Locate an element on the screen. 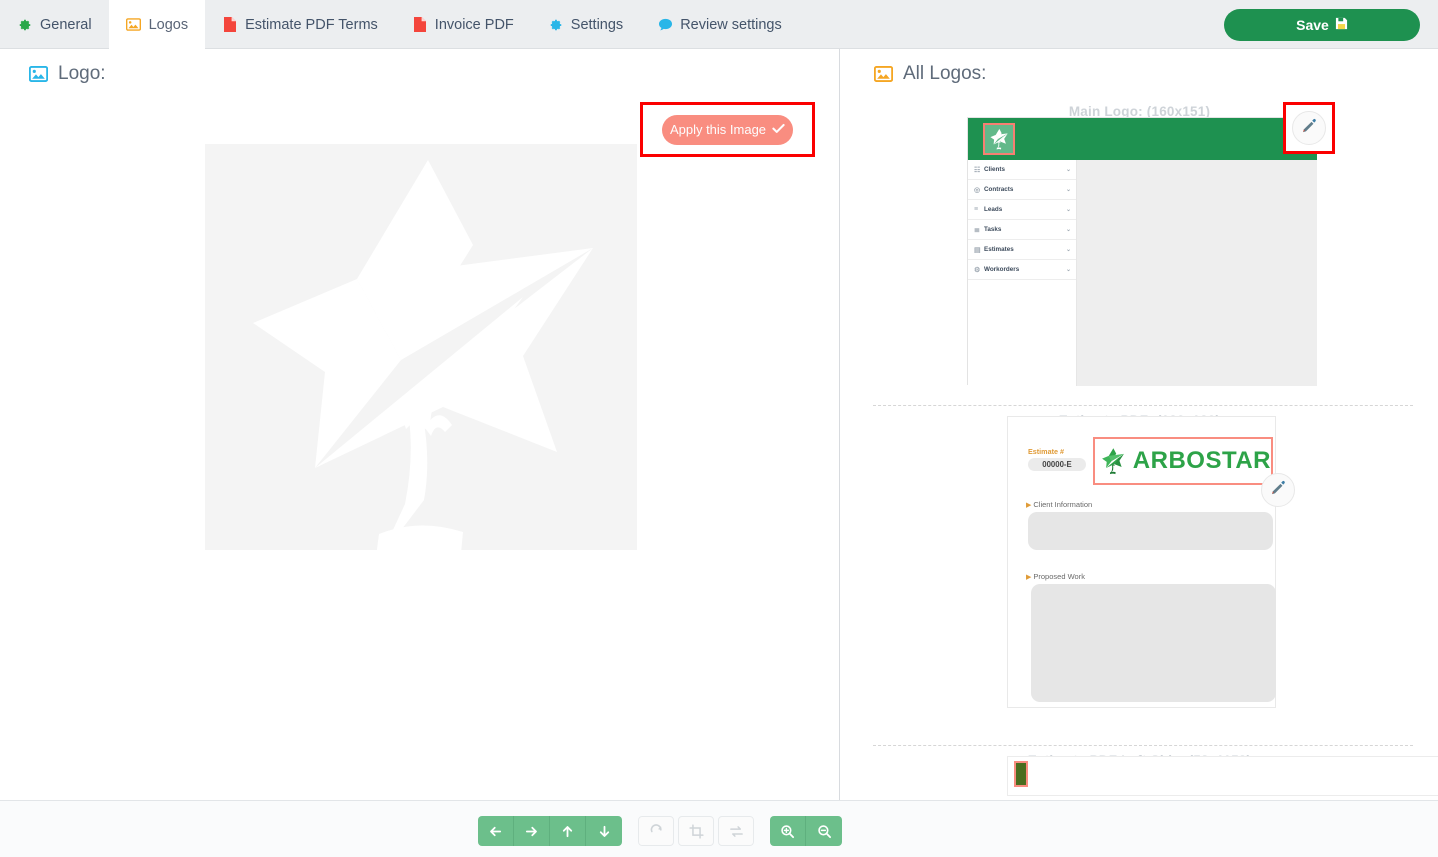 The image size is (1438, 857). move-left-button is located at coordinates (496, 831).